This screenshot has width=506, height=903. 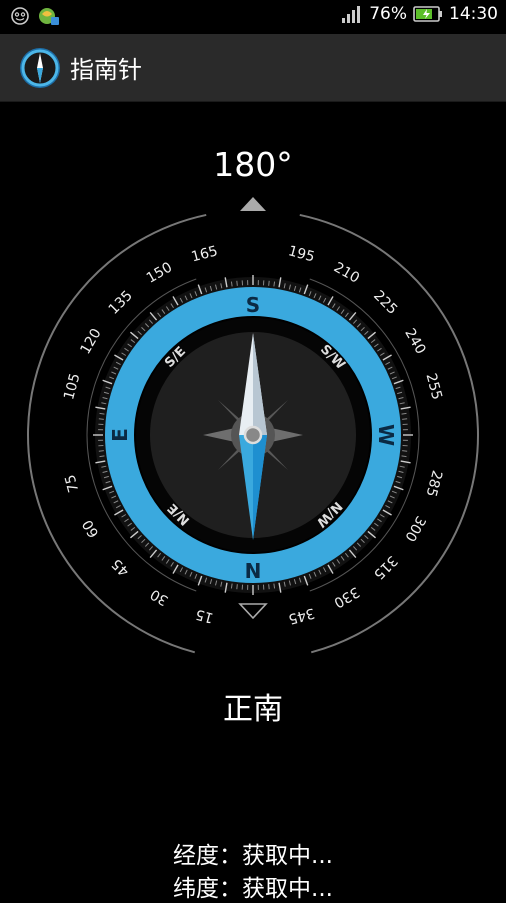 I want to click on degree-label: 165, so click(x=205, y=254).